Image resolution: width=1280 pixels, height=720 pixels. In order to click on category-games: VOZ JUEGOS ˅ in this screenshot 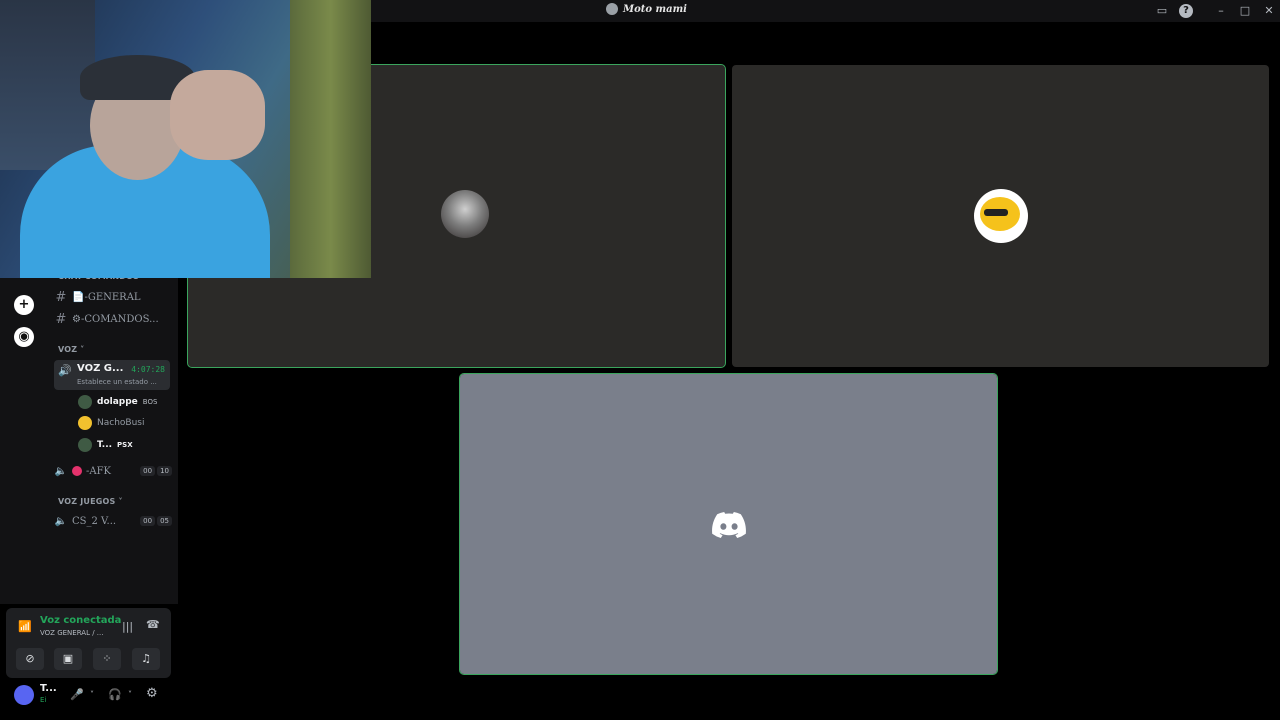, I will do `click(90, 501)`.